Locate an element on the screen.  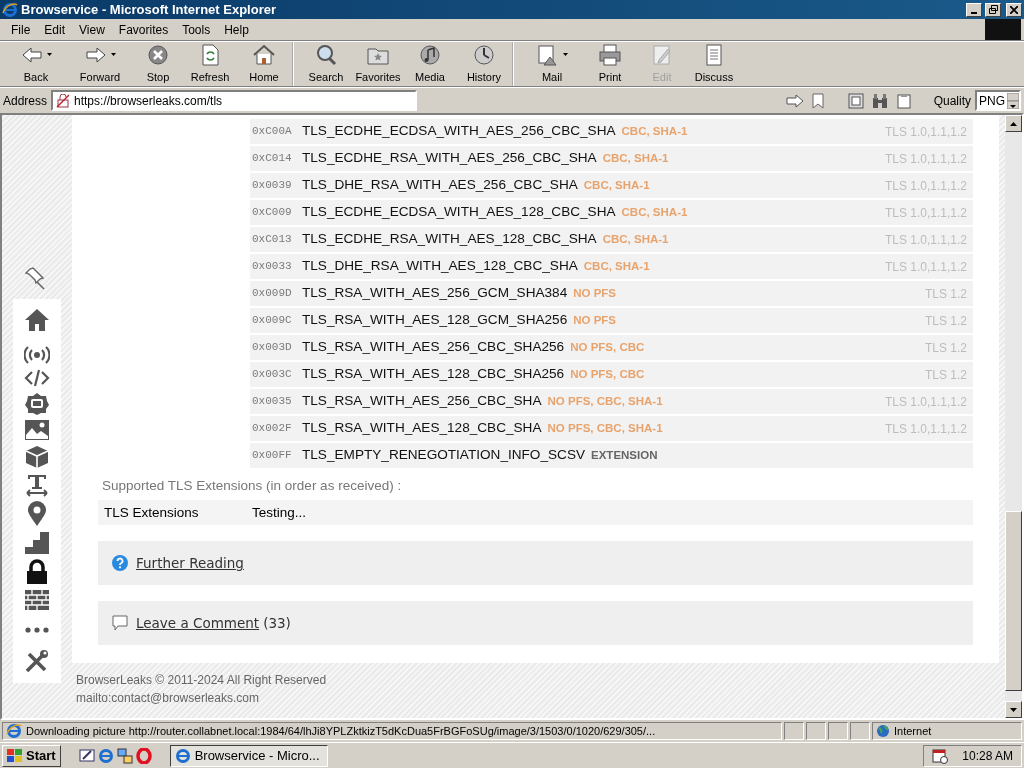
picture-button is located at coordinates (855, 100).